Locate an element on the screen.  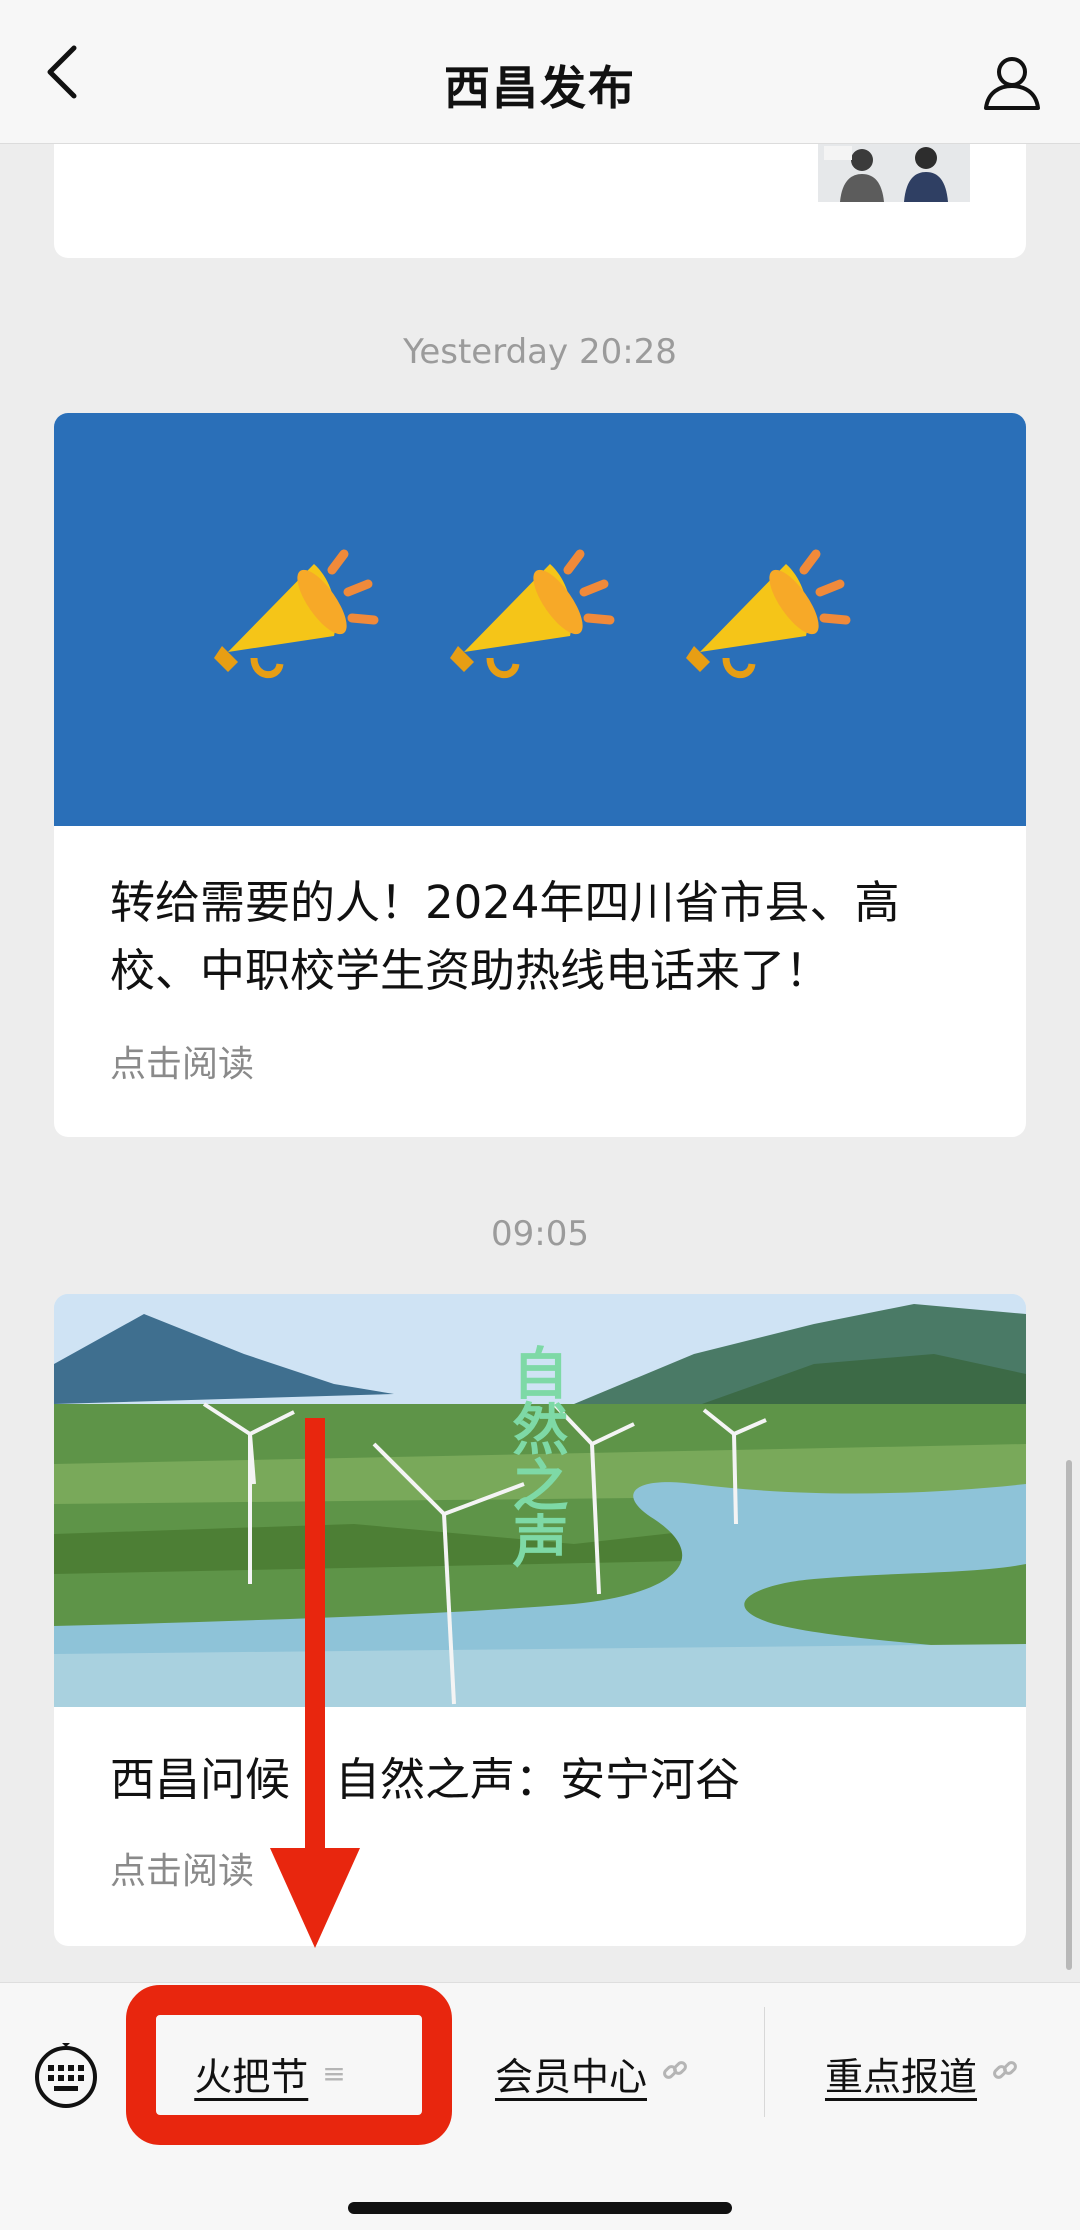
top-navigation-bar: 西昌发布 is located at coordinates (540, 72).